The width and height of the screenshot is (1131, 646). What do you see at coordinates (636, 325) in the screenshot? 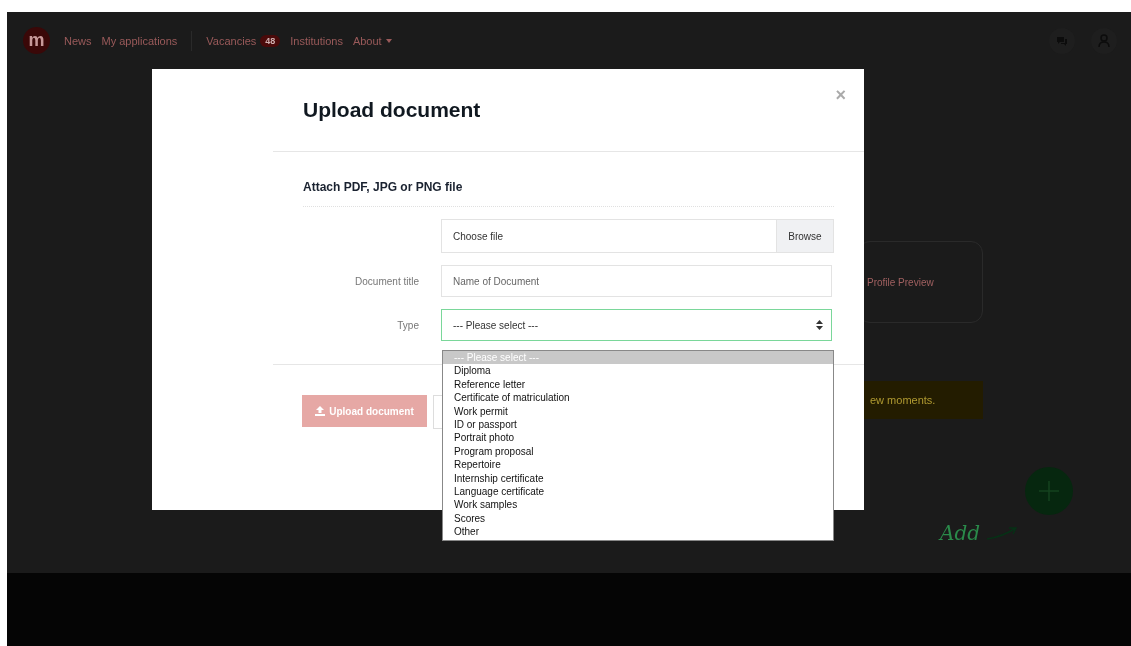
I see `type-select: --- Please select ---` at bounding box center [636, 325].